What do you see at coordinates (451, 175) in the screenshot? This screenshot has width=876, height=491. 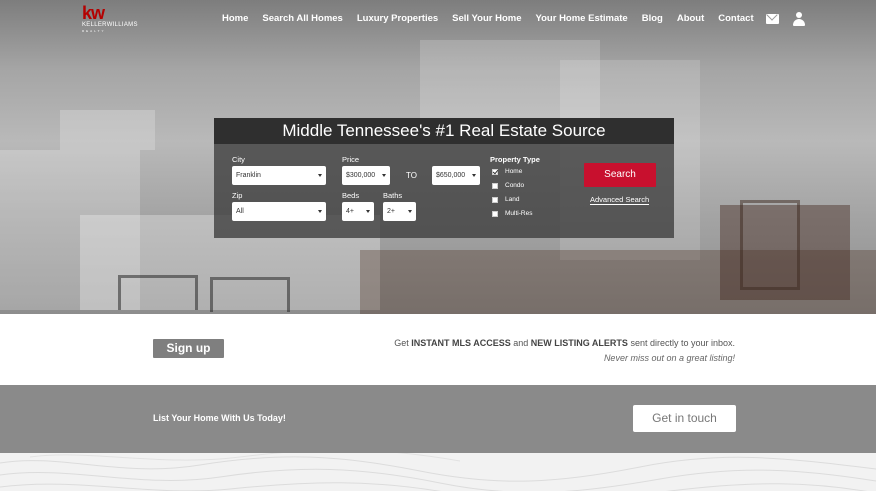 I see `price-max-value: $650,000` at bounding box center [451, 175].